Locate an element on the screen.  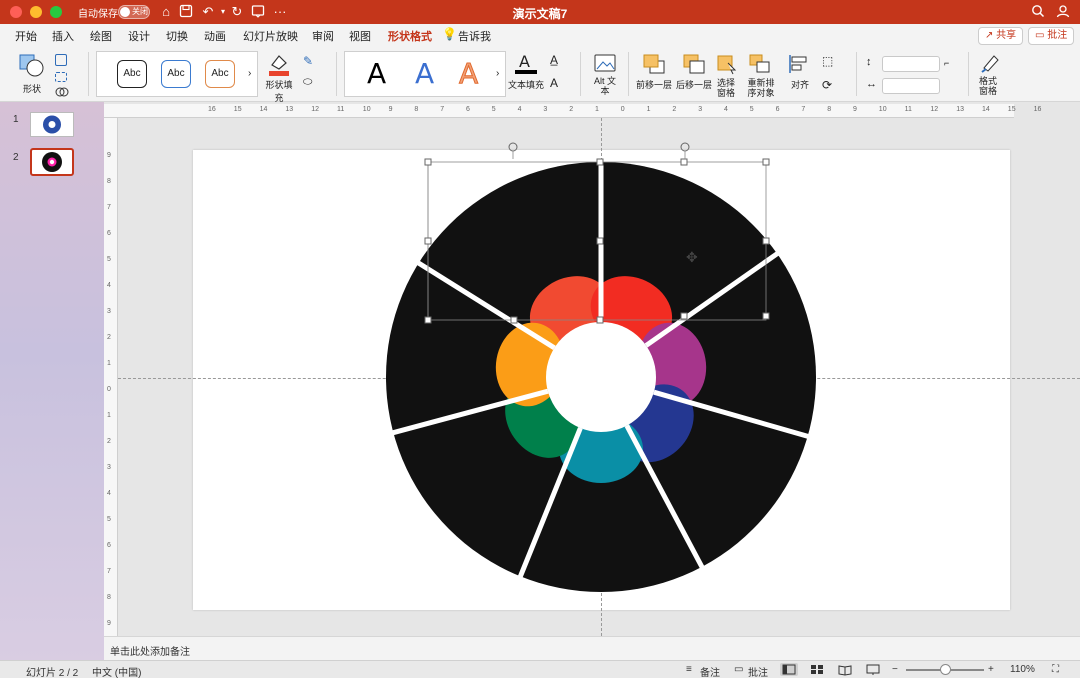
notes-placeholder: 单击此处添加备注 is located at coordinates (150, 650).